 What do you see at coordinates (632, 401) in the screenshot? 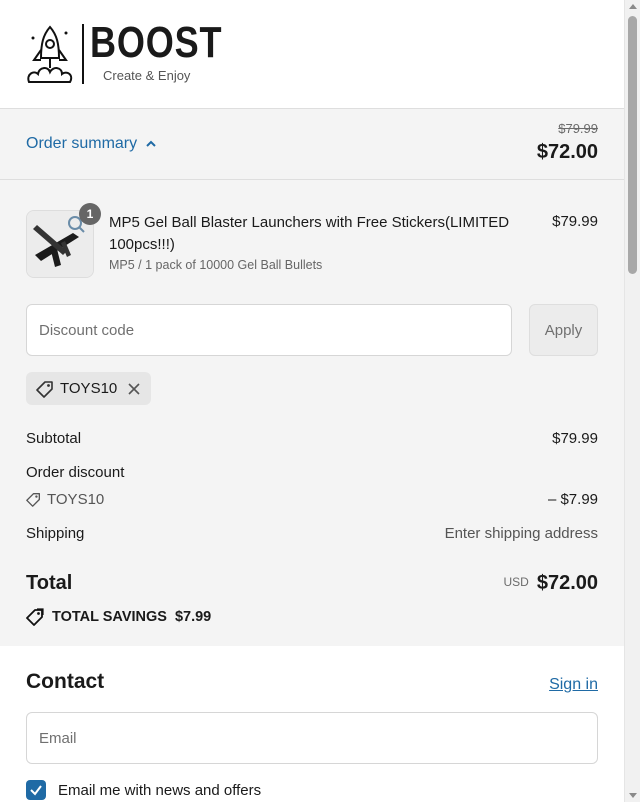
I see `scrollbar` at bounding box center [632, 401].